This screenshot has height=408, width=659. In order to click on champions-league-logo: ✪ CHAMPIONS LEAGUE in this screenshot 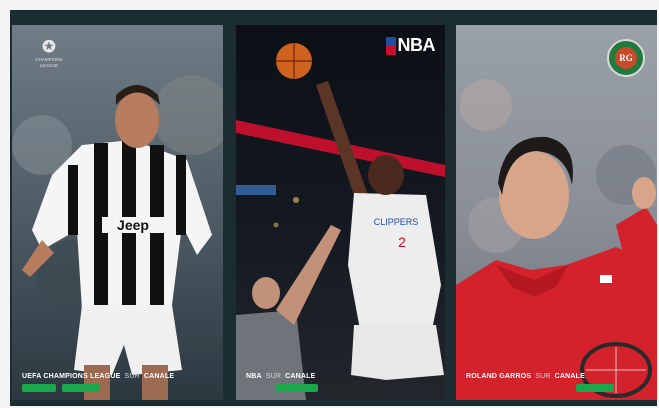, I will do `click(49, 53)`.